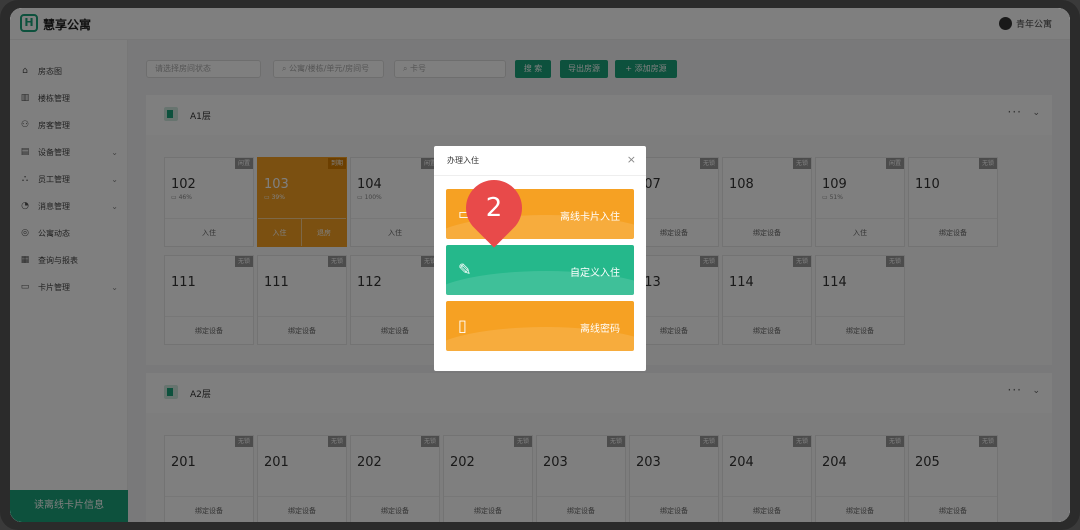  What do you see at coordinates (540, 326) in the screenshot?
I see `offline-password-button: ▯ 离线密码` at bounding box center [540, 326].